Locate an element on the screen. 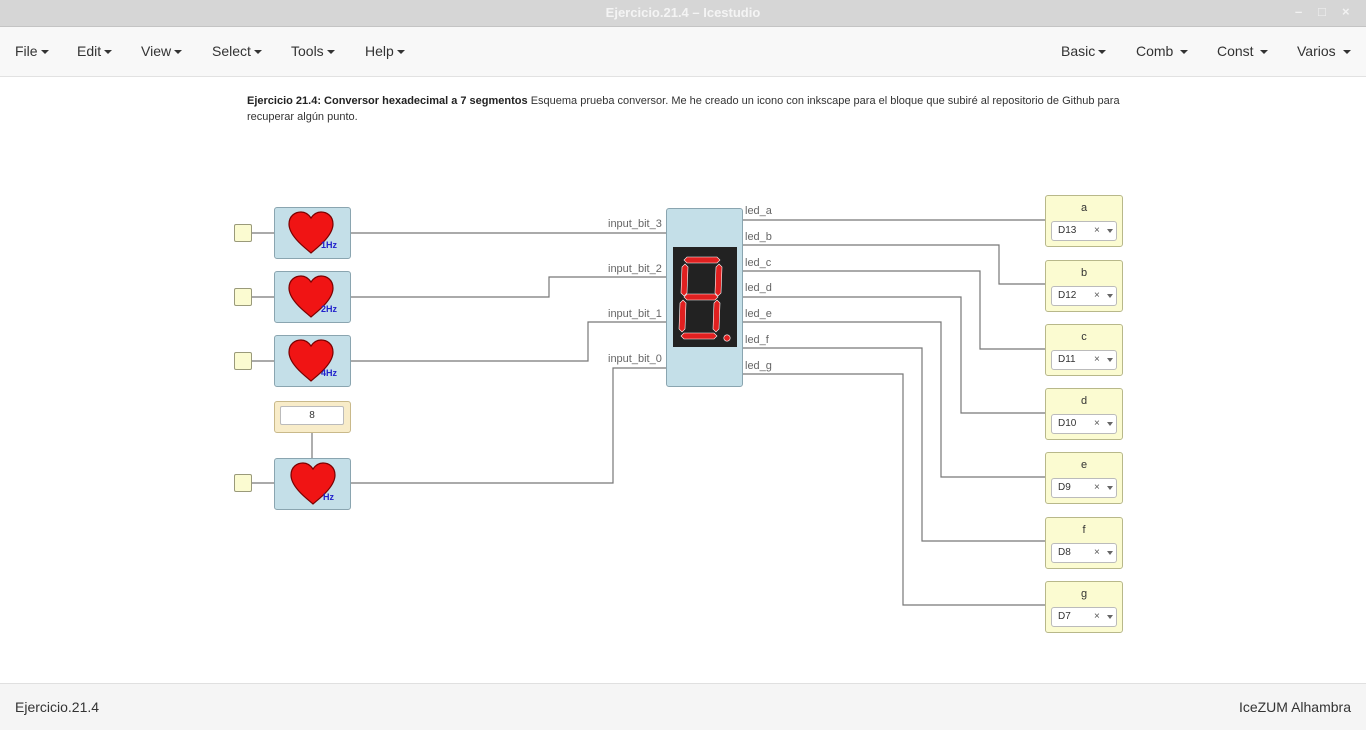 The width and height of the screenshot is (1366, 730). output-name: g is located at coordinates (1084, 594).